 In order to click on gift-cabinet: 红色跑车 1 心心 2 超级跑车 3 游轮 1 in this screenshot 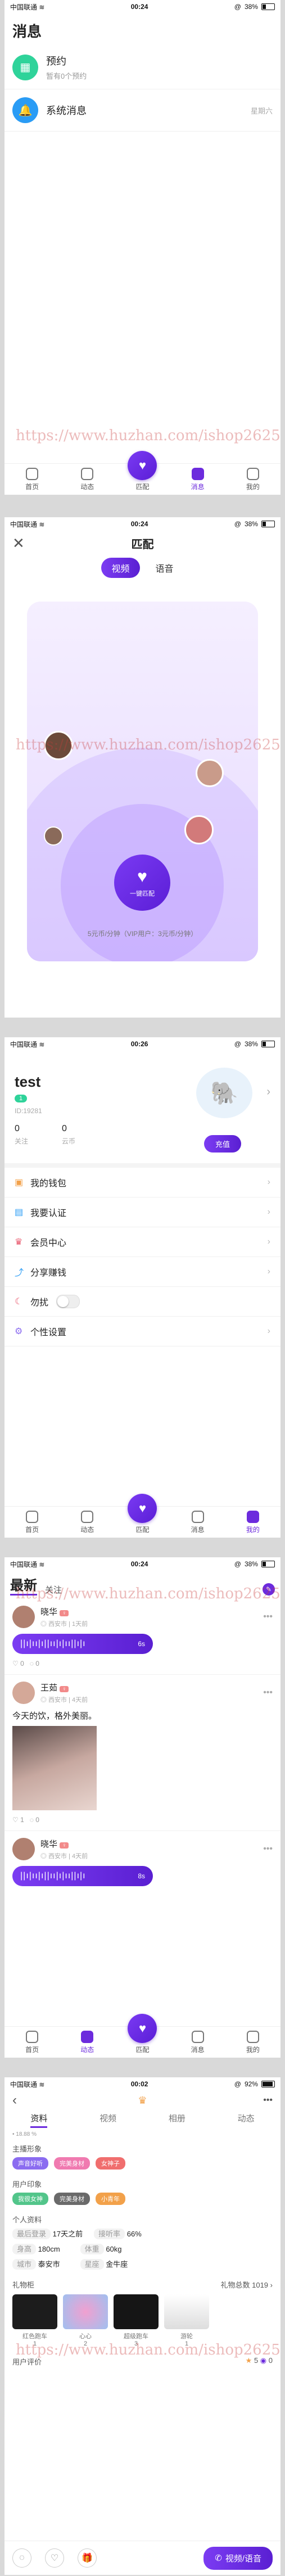, I will do `click(142, 2320)`.